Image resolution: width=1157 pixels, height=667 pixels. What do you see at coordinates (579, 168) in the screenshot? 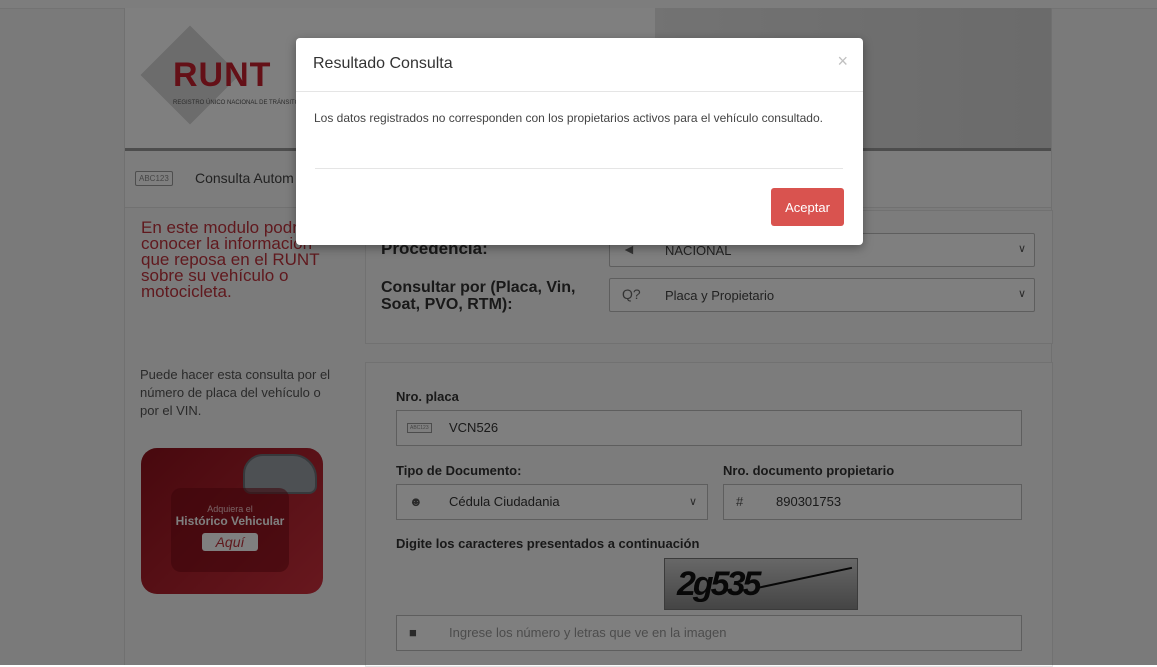
I see `dialog-divider-bottom` at bounding box center [579, 168].